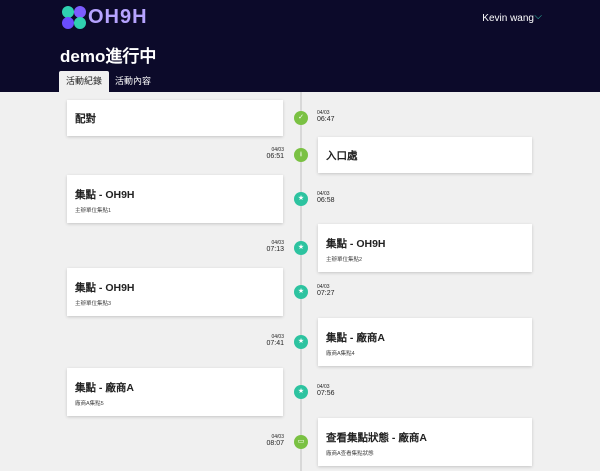 Image resolution: width=600 pixels, height=471 pixels. I want to click on timeline-card: 配對, so click(175, 118).